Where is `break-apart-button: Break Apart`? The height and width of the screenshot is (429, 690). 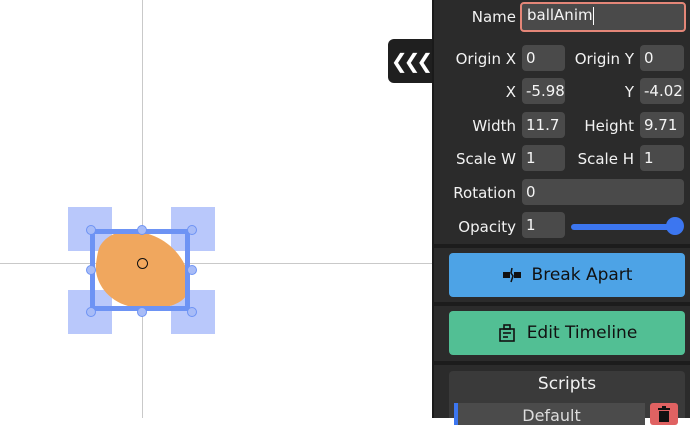 break-apart-button: Break Apart is located at coordinates (567, 275).